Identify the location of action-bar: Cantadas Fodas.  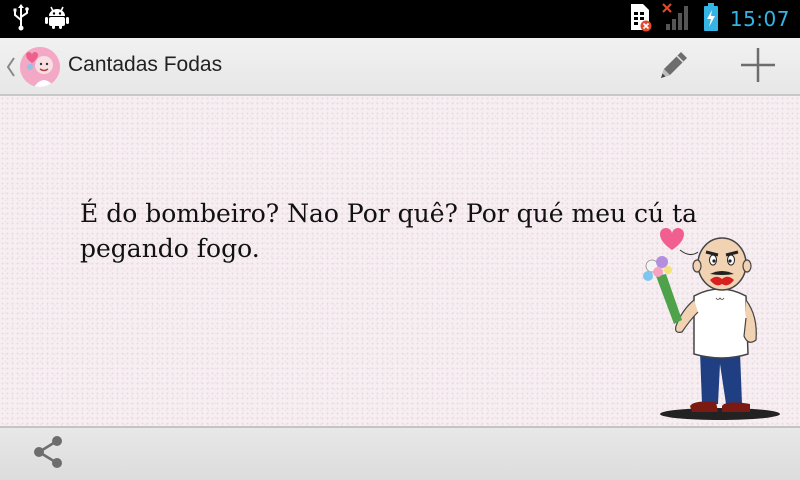
(400, 67).